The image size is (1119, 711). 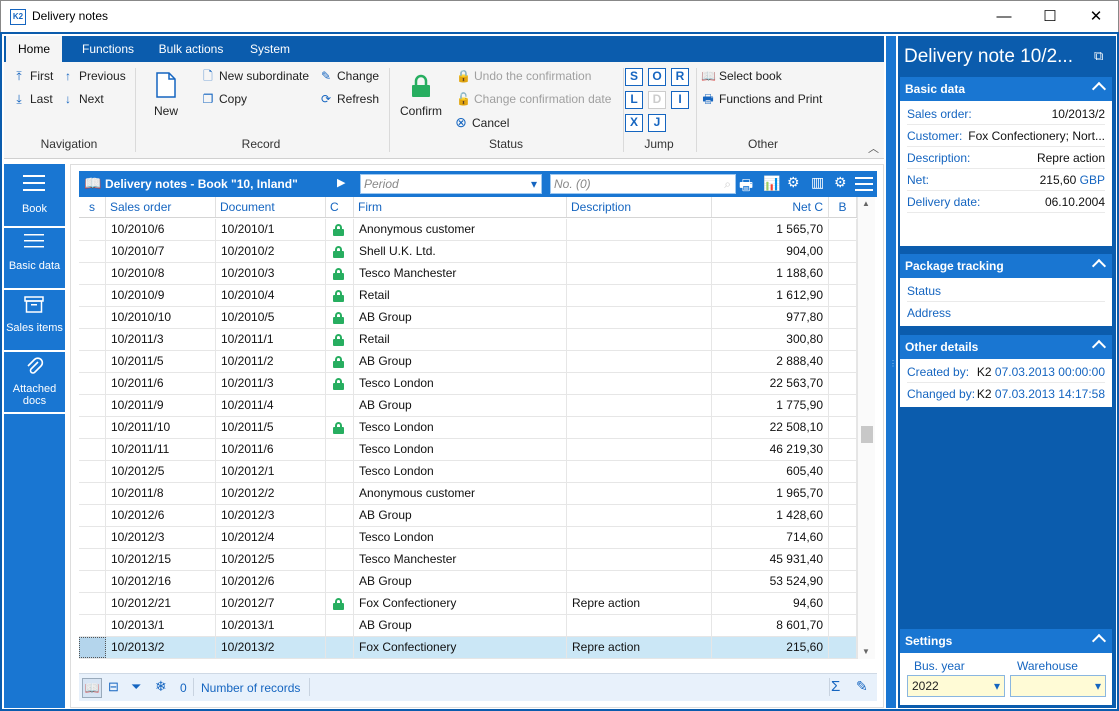 I want to click on table-row: 10/2011/5 10/2011/2 AB Group 2 888,40, so click(x=468, y=362).